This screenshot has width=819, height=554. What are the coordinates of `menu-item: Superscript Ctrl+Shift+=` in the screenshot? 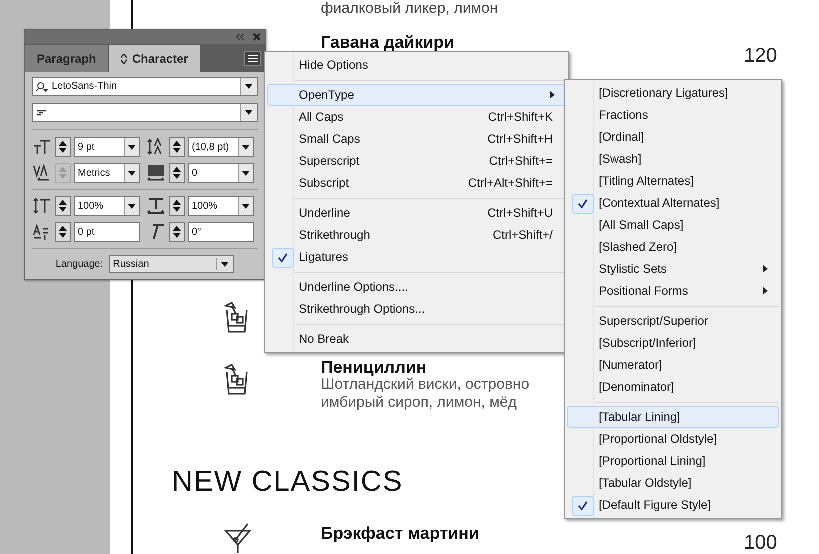 It's located at (416, 161).